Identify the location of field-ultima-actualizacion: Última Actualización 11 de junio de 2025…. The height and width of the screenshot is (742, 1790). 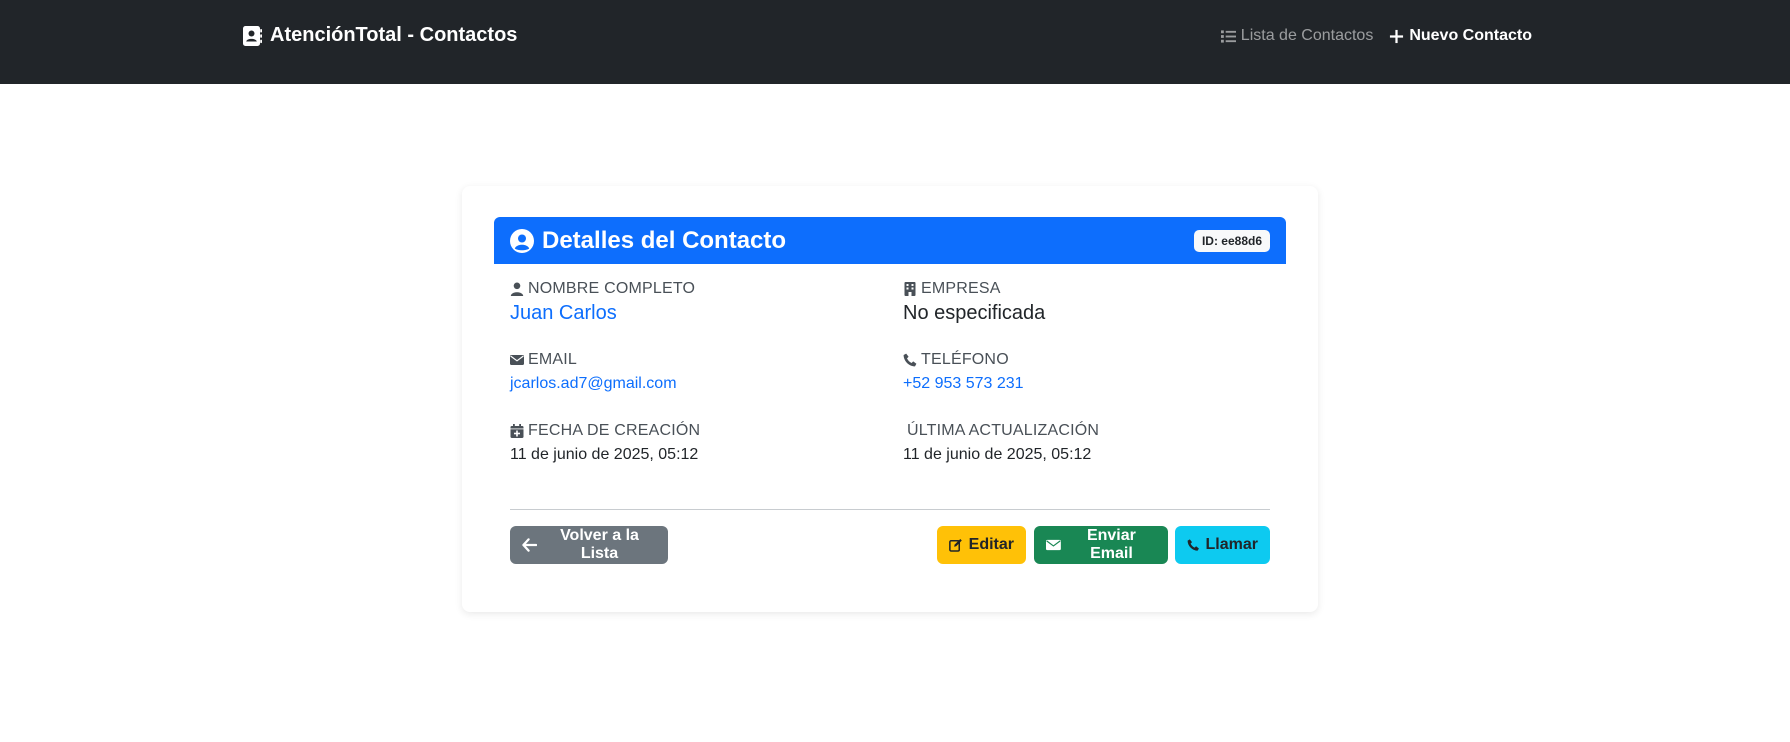
(1001, 443).